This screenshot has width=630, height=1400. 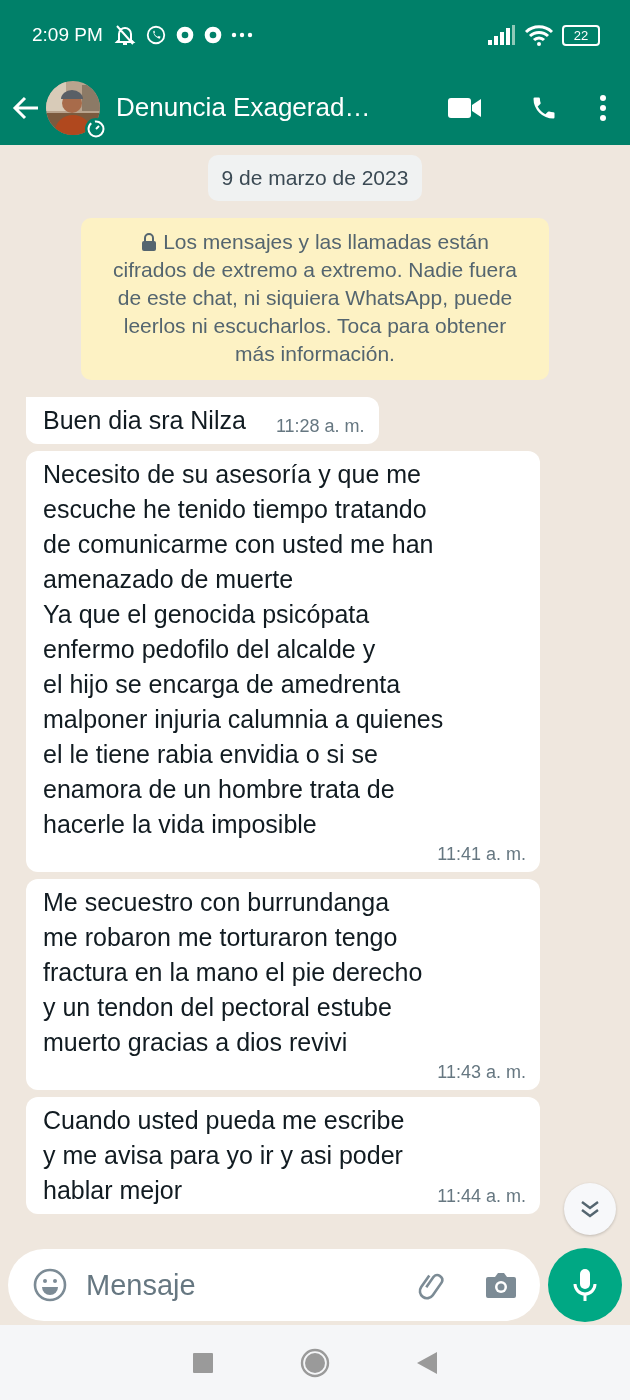 I want to click on battery-icon: 22, so click(x=581, y=35).